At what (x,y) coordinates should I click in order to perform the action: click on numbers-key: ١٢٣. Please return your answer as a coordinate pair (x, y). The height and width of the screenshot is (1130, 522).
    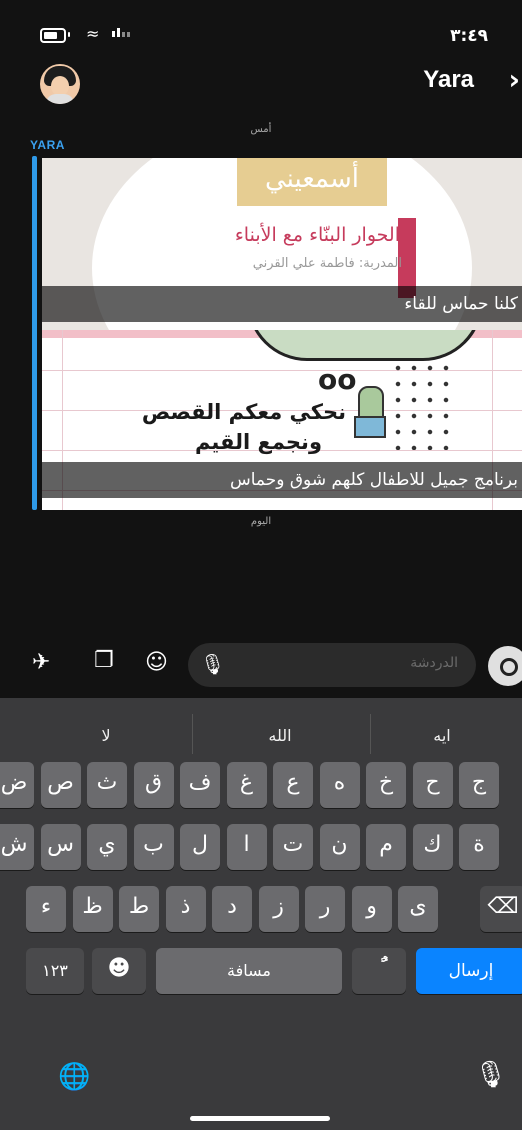
    Looking at the image, I should click on (55, 971).